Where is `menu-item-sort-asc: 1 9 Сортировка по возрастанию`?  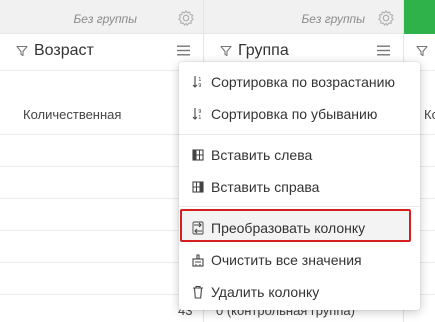 menu-item-sort-asc: 1 9 Сортировка по возрастанию is located at coordinates (299, 82).